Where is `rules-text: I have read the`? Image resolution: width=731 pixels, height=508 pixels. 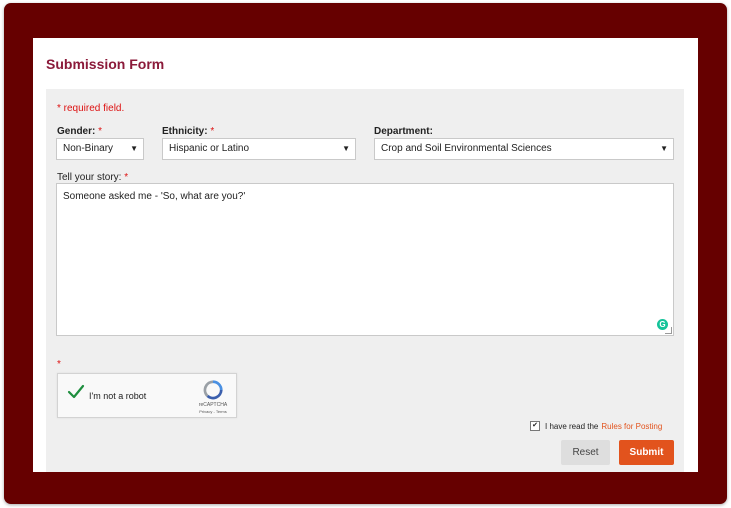
rules-text: I have read the is located at coordinates (572, 426).